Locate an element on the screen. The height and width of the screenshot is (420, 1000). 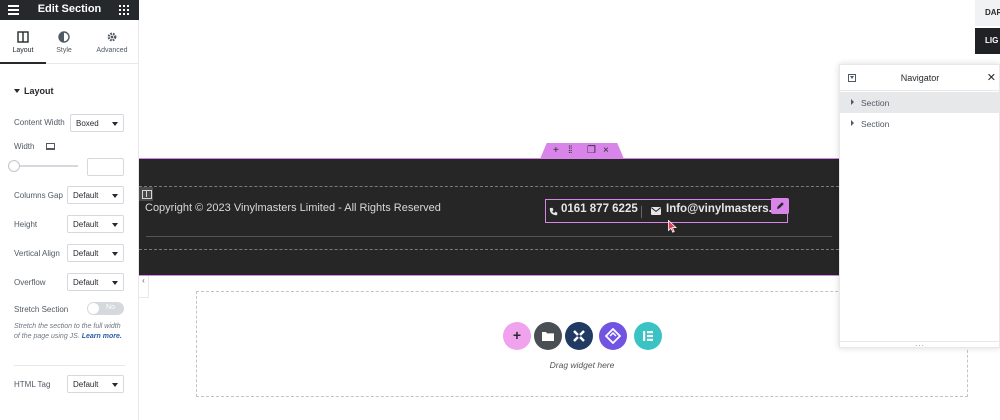
elementor-logo-icon is located at coordinates (648, 336).